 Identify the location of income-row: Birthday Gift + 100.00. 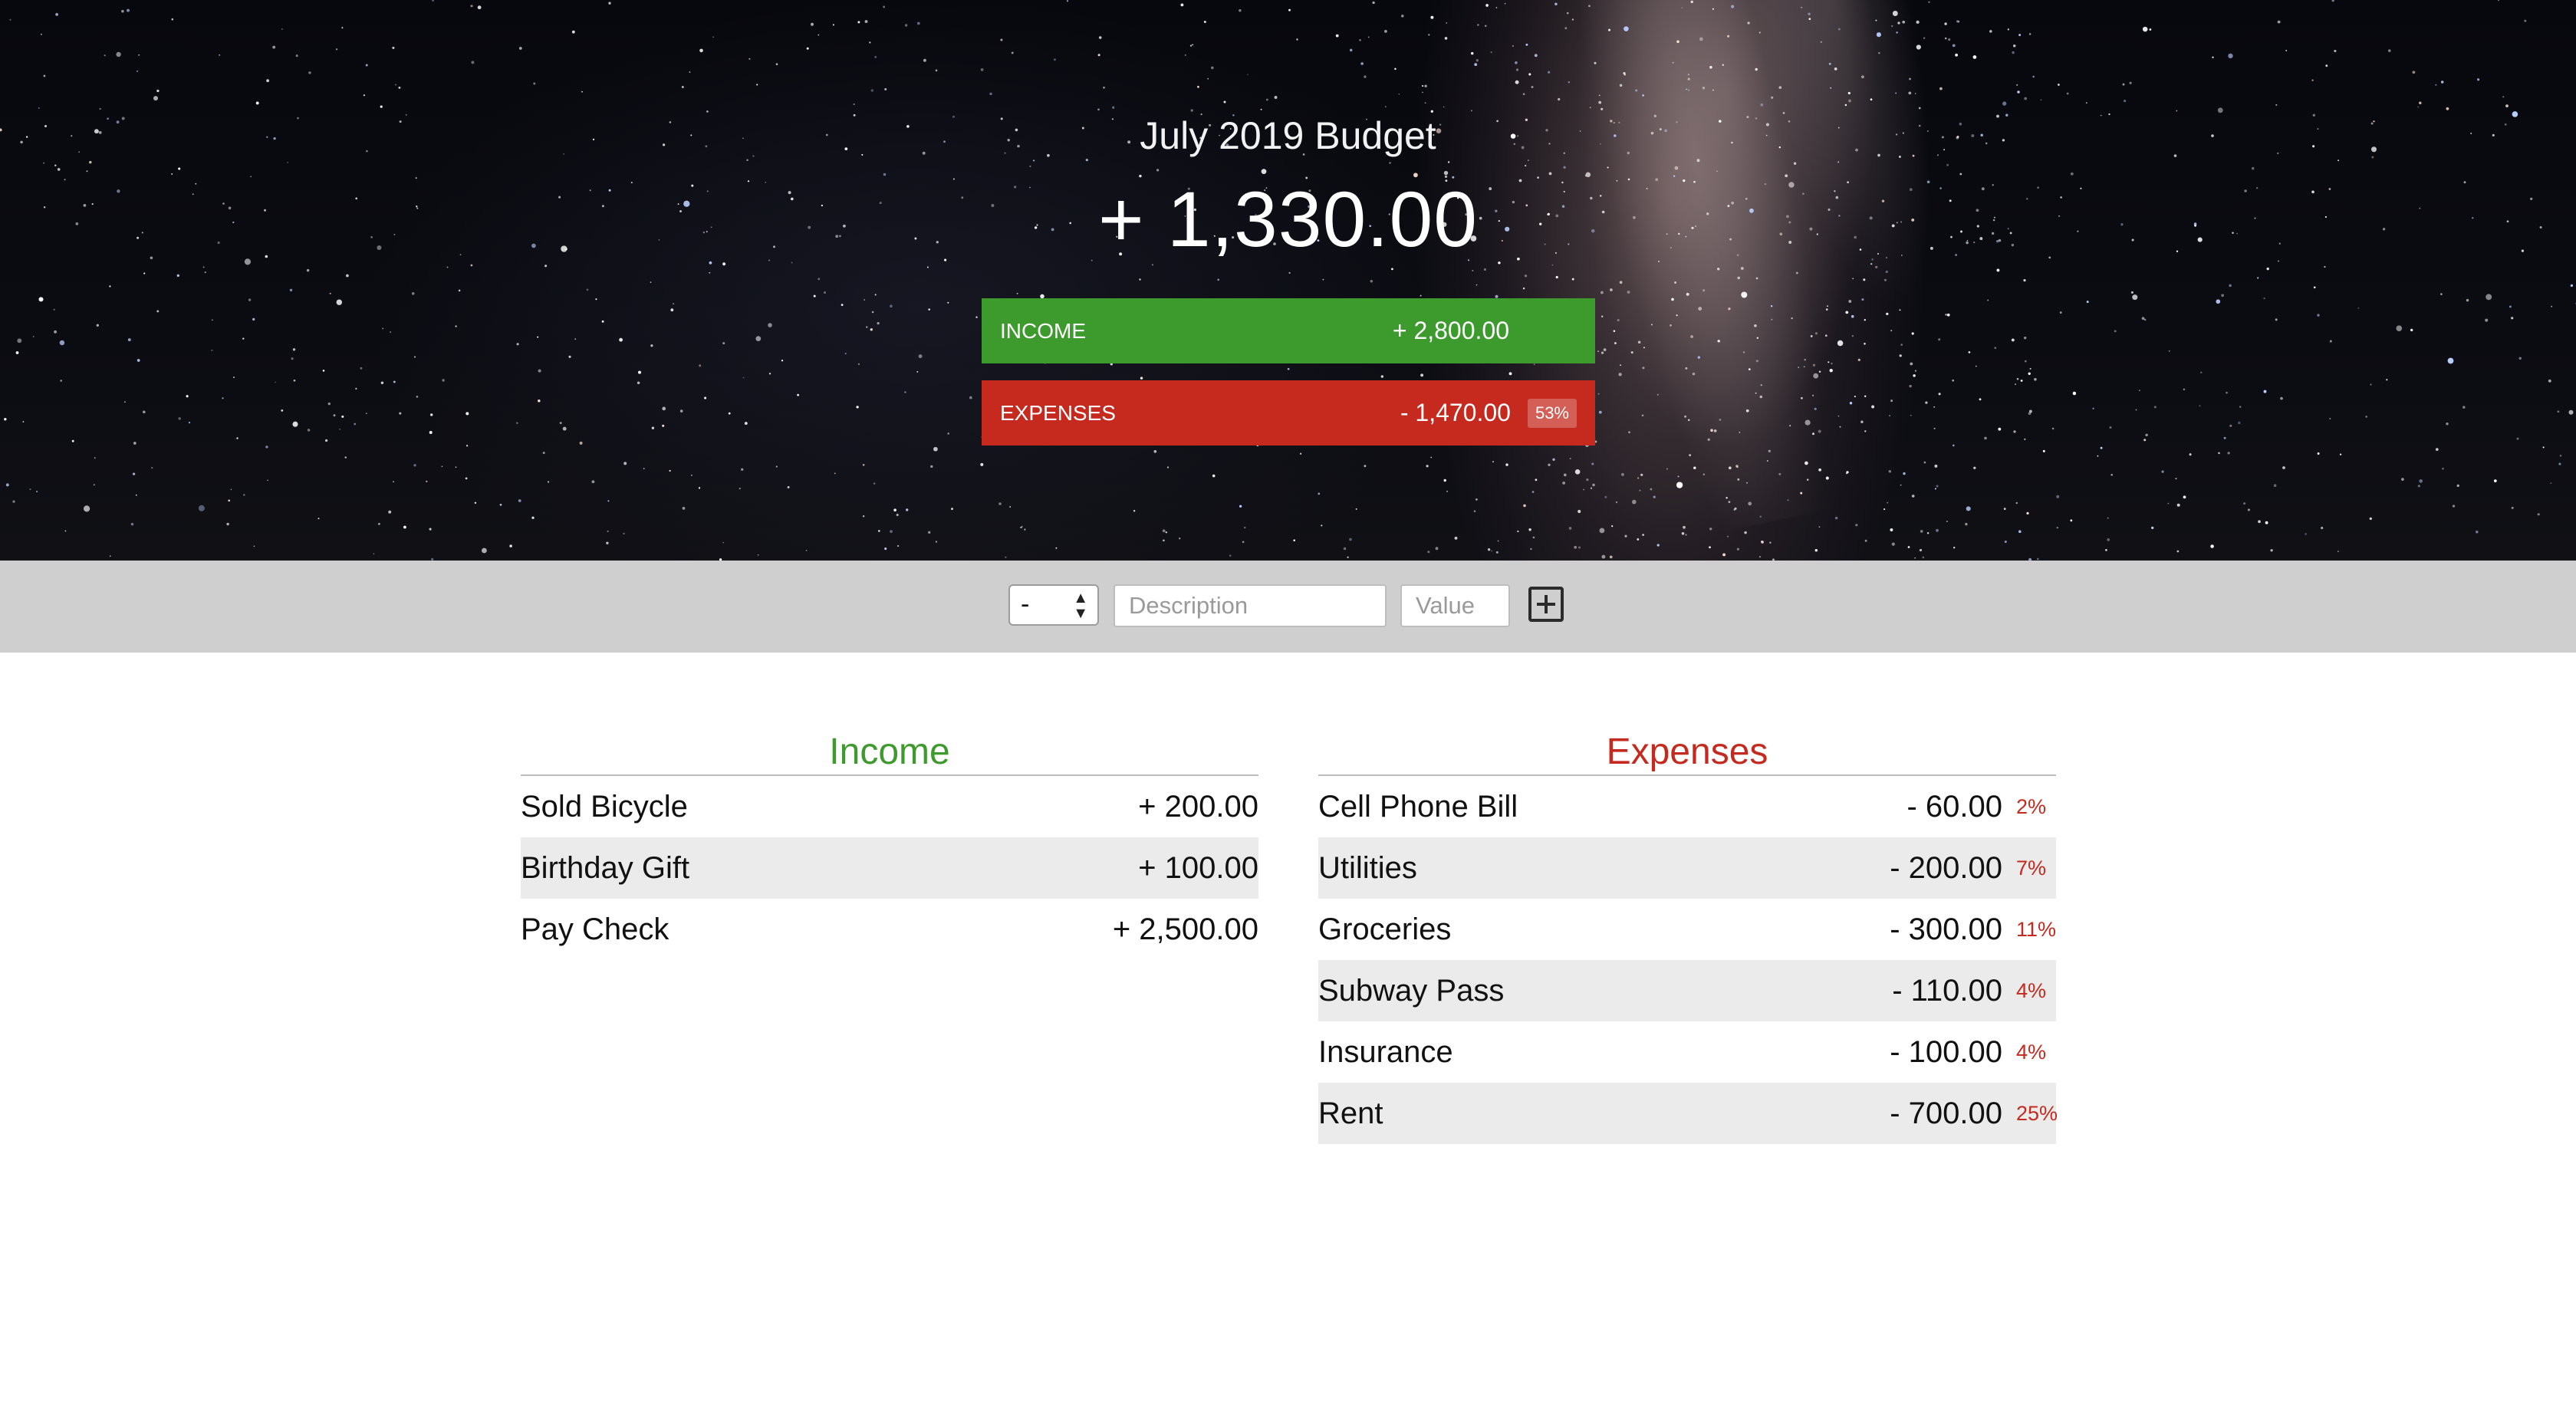
(889, 868).